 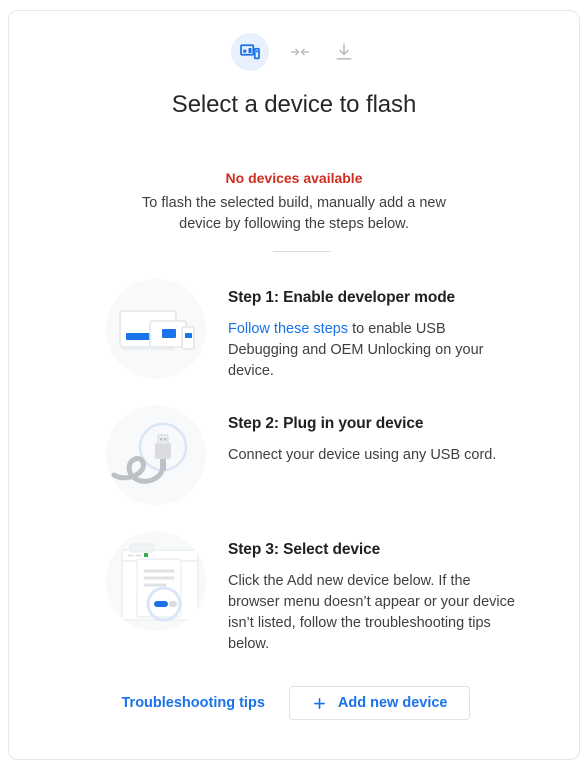 I want to click on add-new-device-button: Add new device, so click(x=379, y=703).